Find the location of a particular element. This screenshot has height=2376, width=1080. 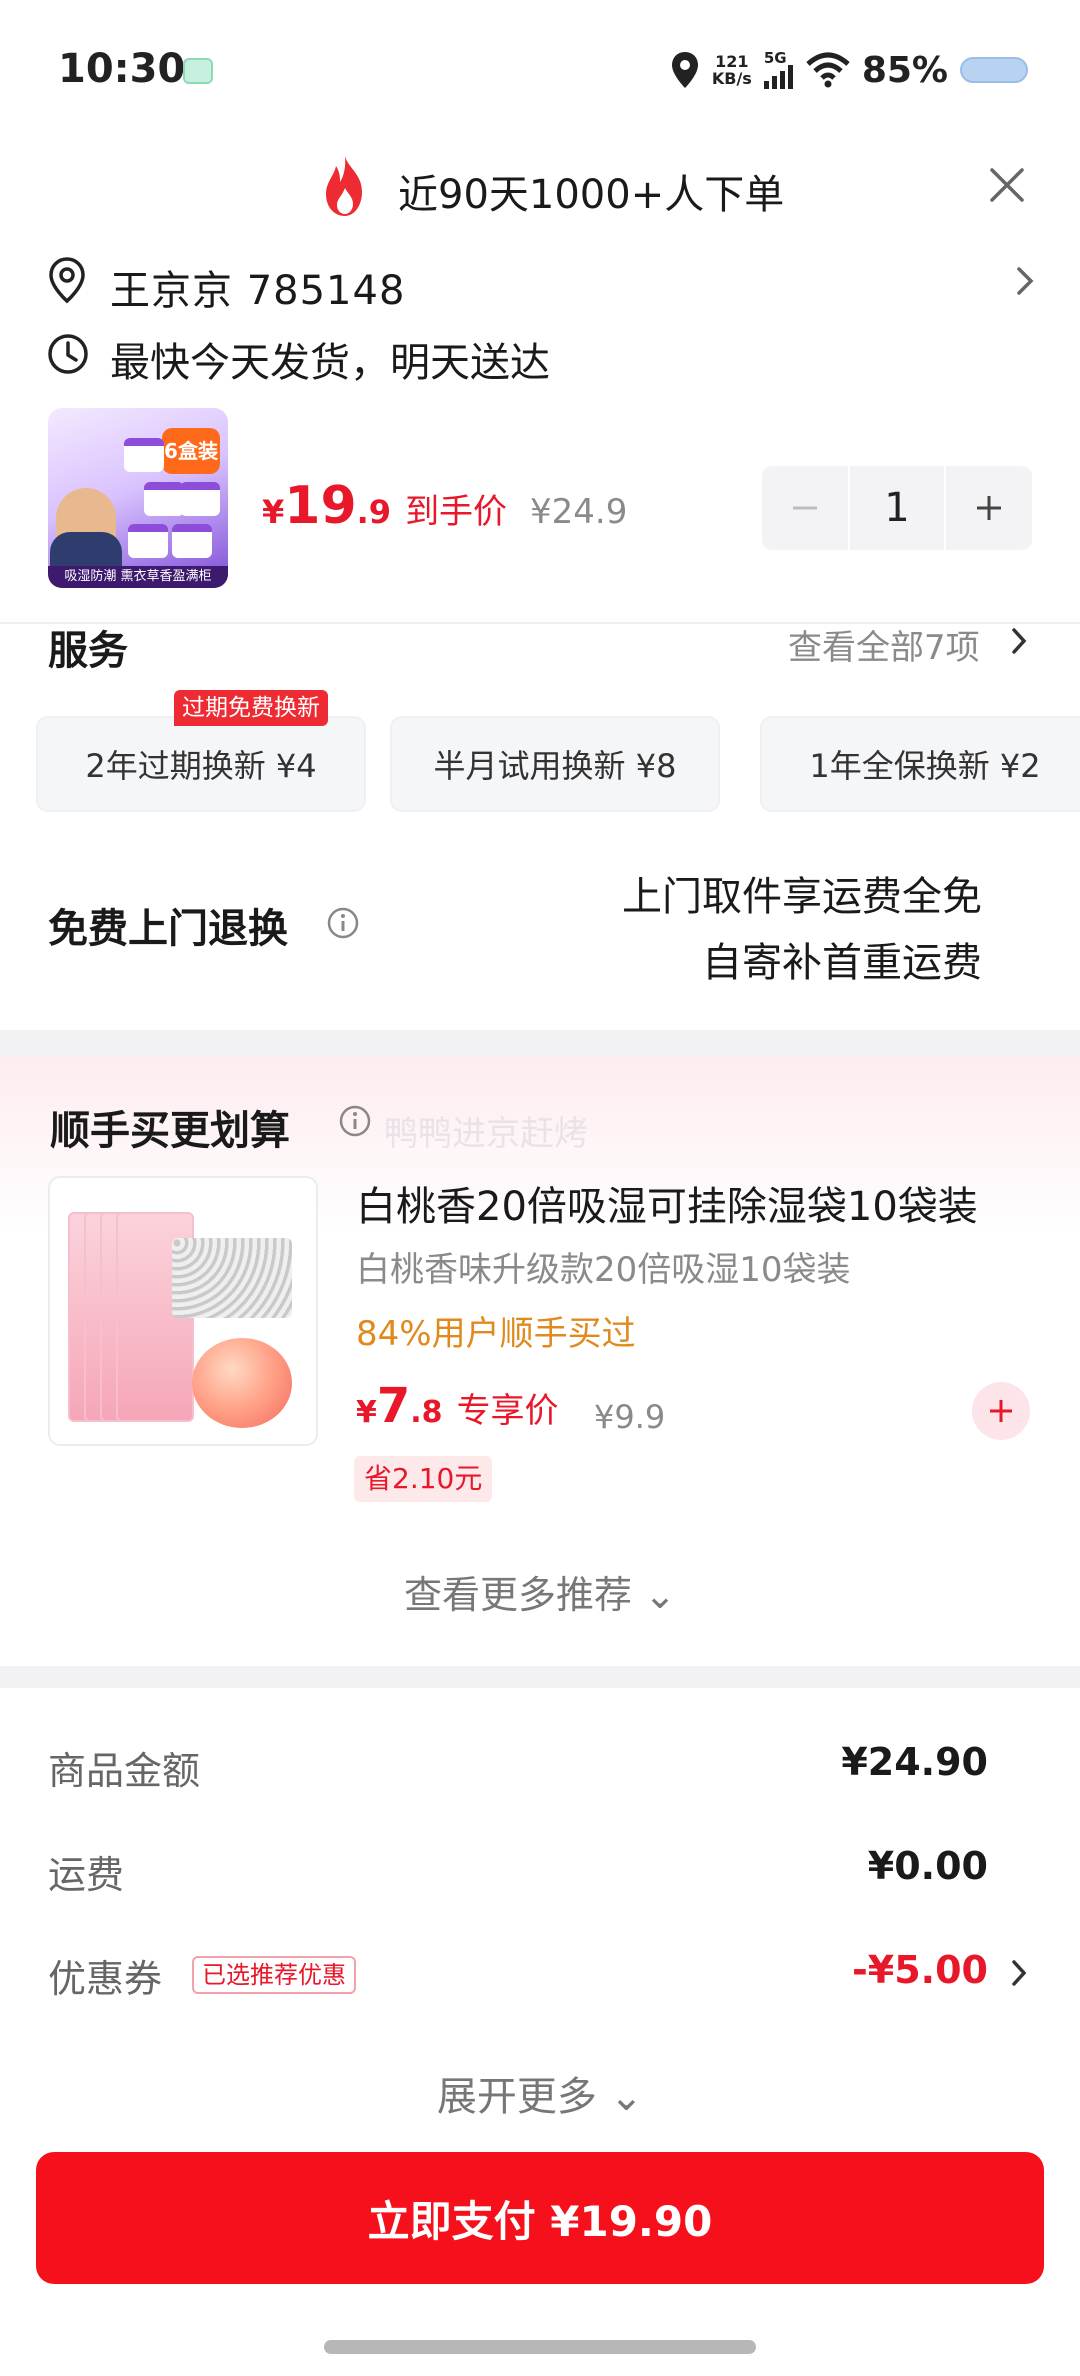

battery-level: 85% is located at coordinates (904, 70).